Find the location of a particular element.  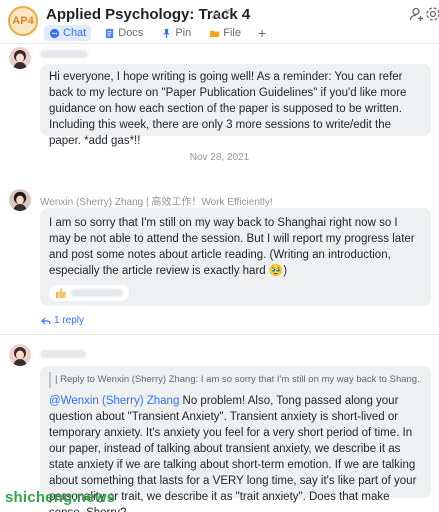

tab-pin-label: Pin is located at coordinates (183, 33).